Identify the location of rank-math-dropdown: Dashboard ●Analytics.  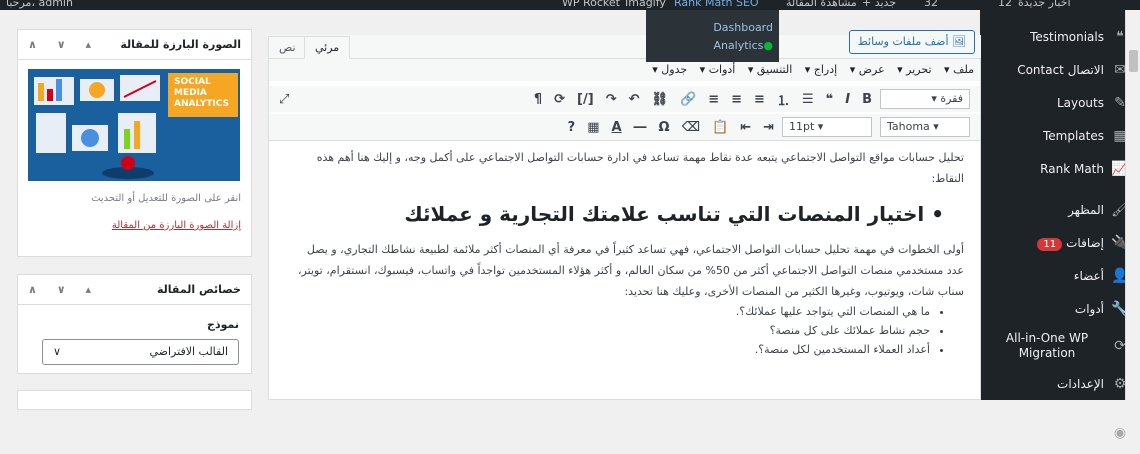
(712, 36).